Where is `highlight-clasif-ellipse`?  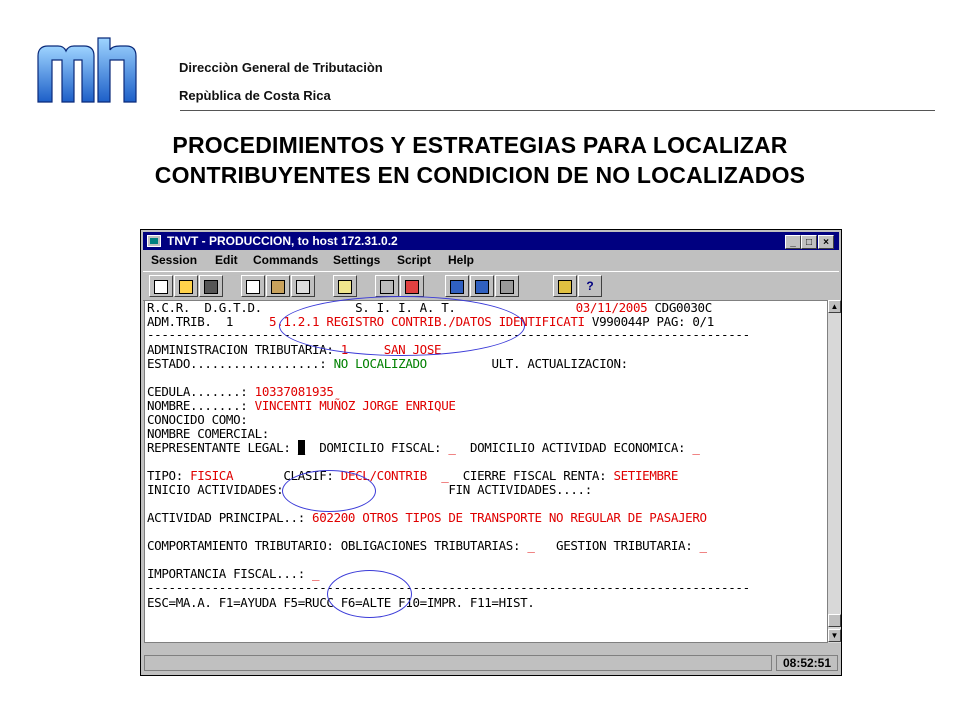
highlight-clasif-ellipse is located at coordinates (329, 491).